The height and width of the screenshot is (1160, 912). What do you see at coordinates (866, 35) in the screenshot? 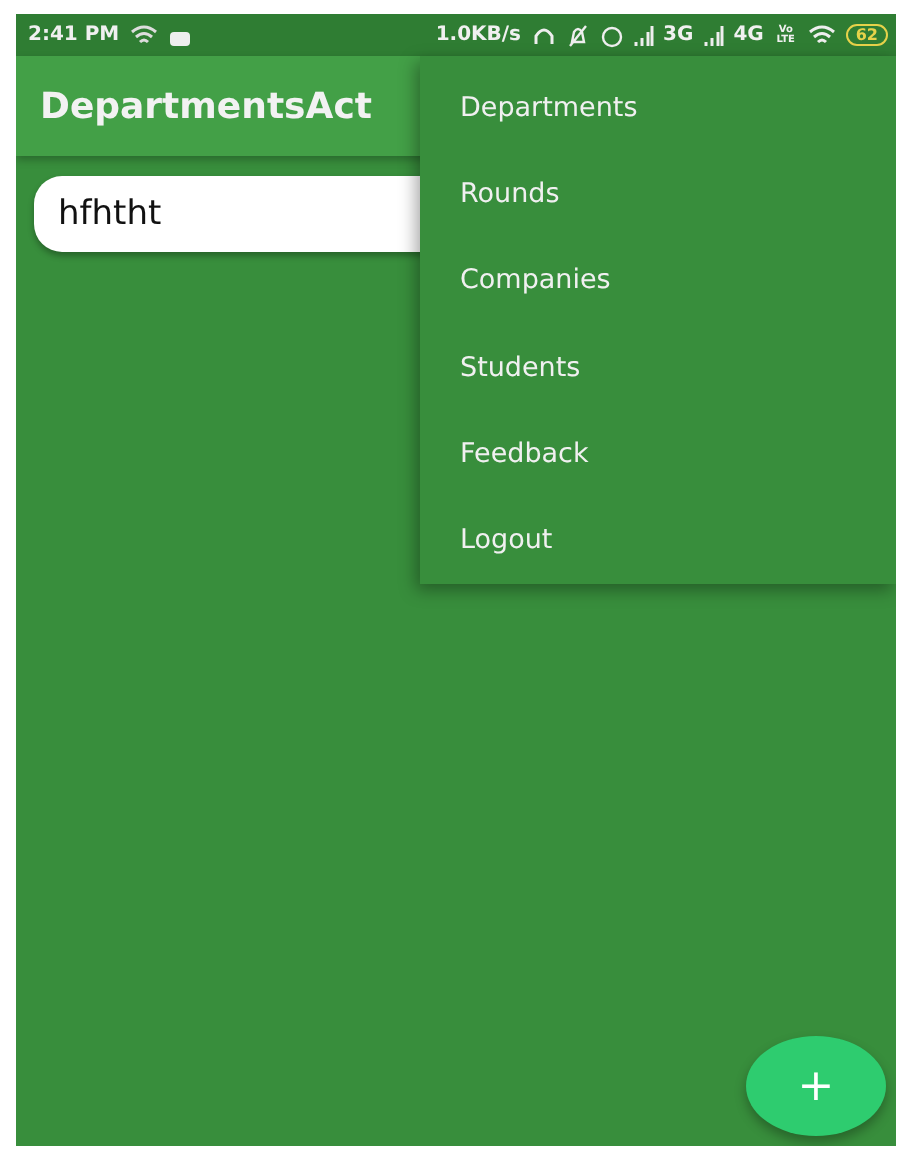
I see `battery-level: 62` at bounding box center [866, 35].